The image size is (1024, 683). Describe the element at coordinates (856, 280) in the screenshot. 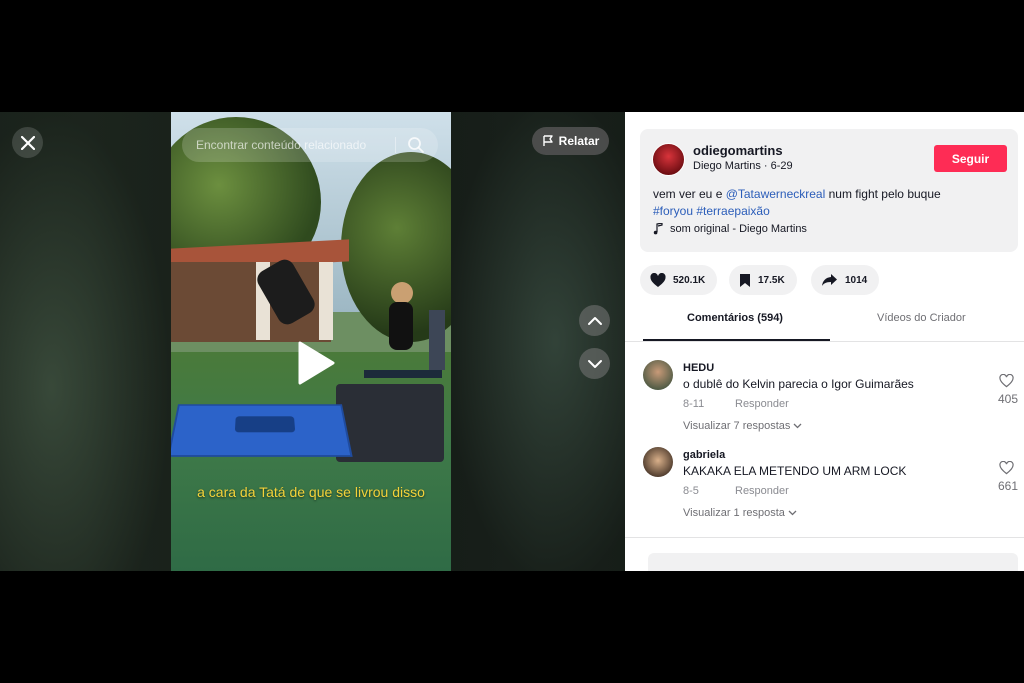

I see `share-count: 1014` at that location.